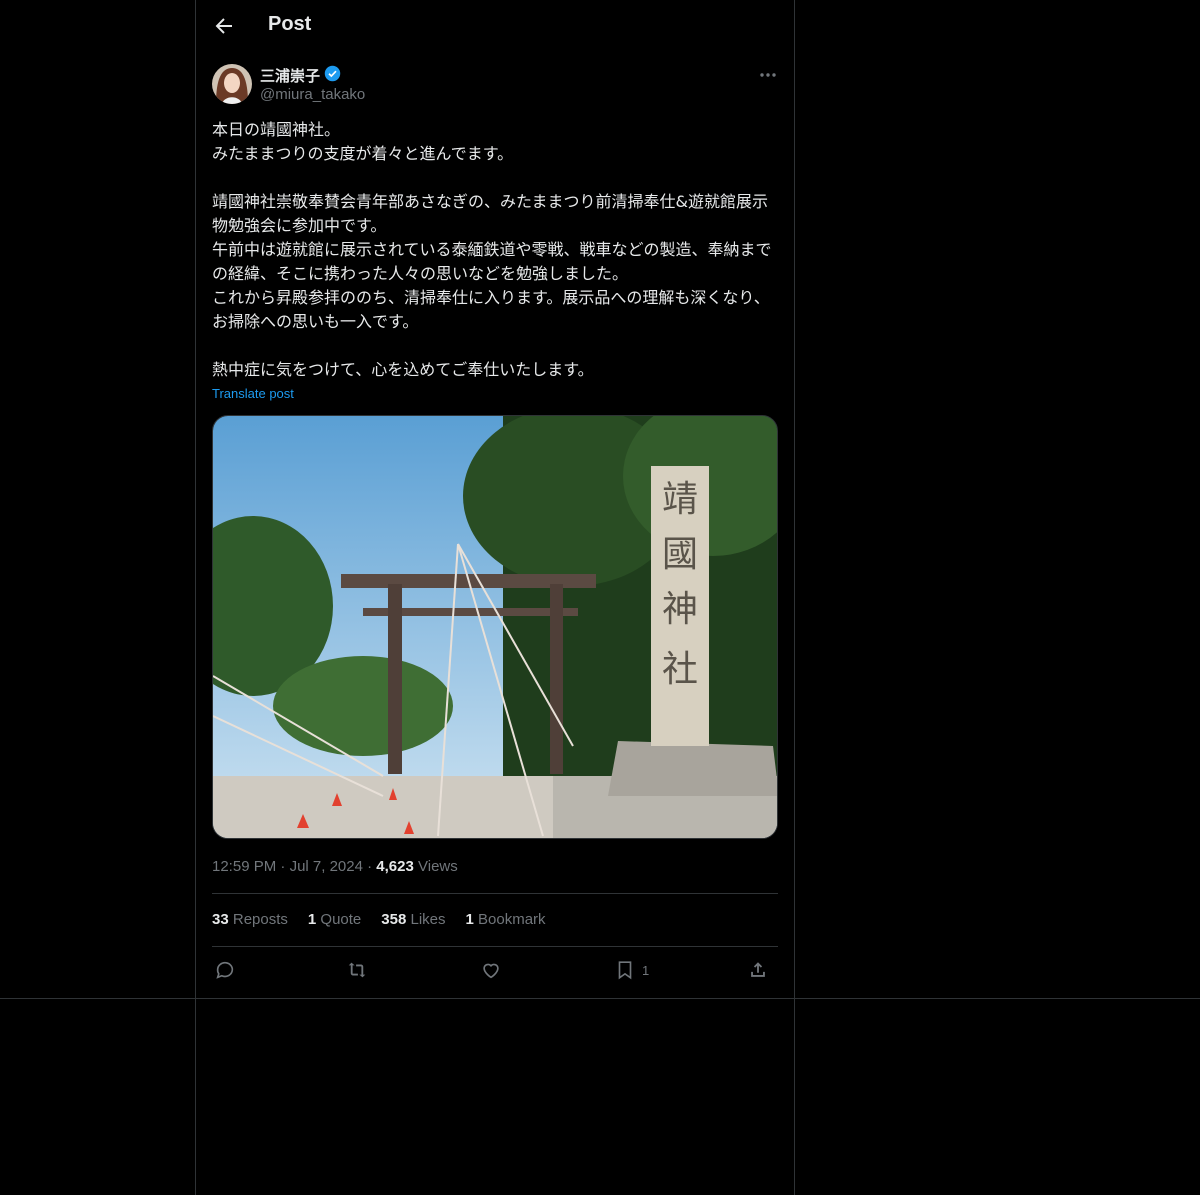  Describe the element at coordinates (232, 84) in the screenshot. I see `avatar` at that location.